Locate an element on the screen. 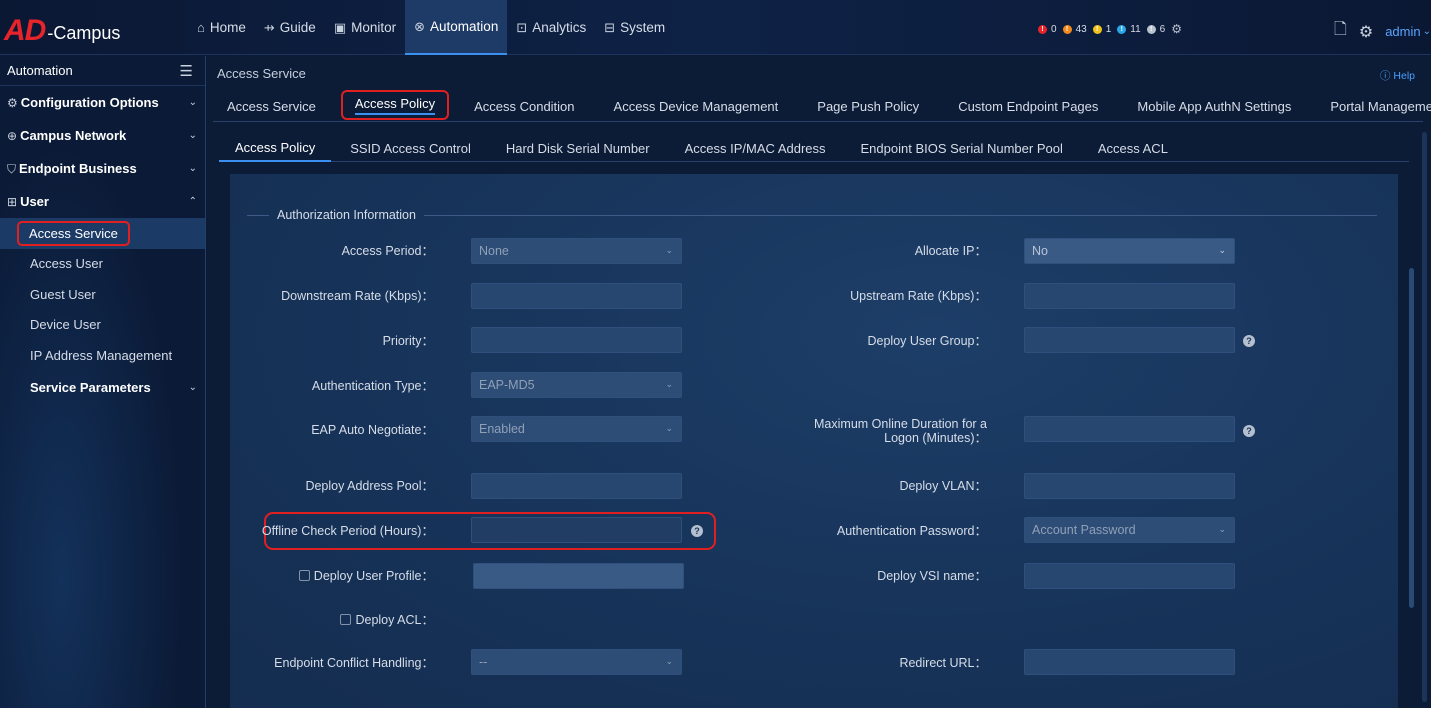 The image size is (1431, 708). deploy-acl-checkbox is located at coordinates (346, 619).